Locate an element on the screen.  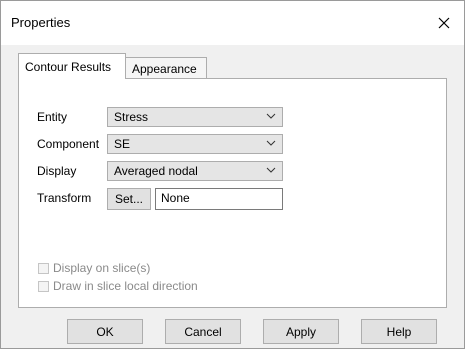
cancel-button: Cancel is located at coordinates (203, 331).